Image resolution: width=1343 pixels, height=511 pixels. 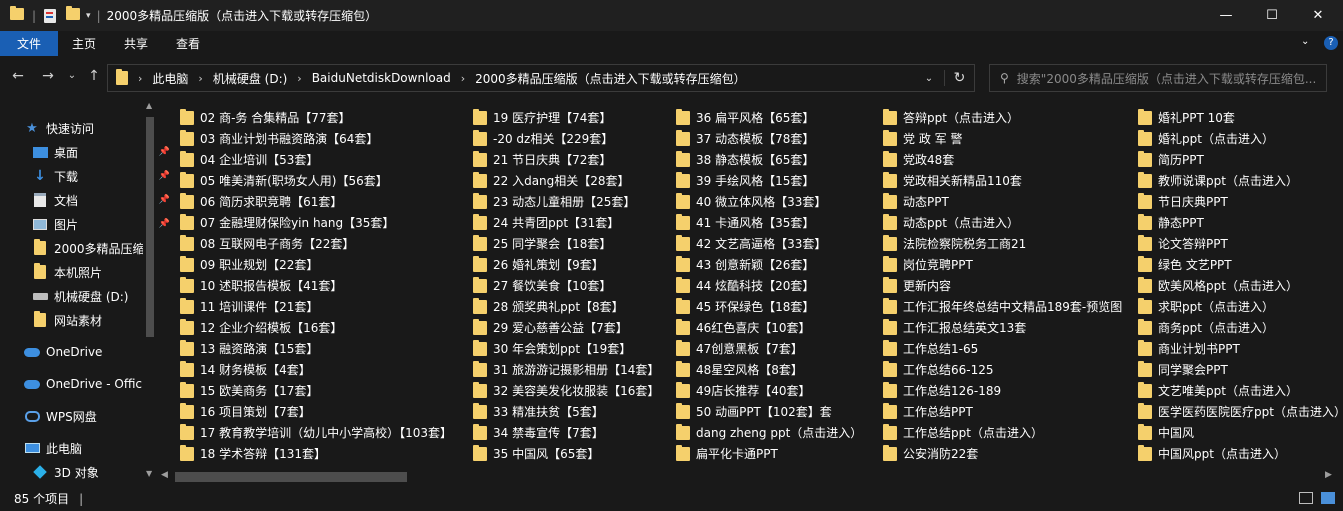 What do you see at coordinates (249, 390) in the screenshot?
I see `folder-item: 15 欧美商务【17套】` at bounding box center [249, 390].